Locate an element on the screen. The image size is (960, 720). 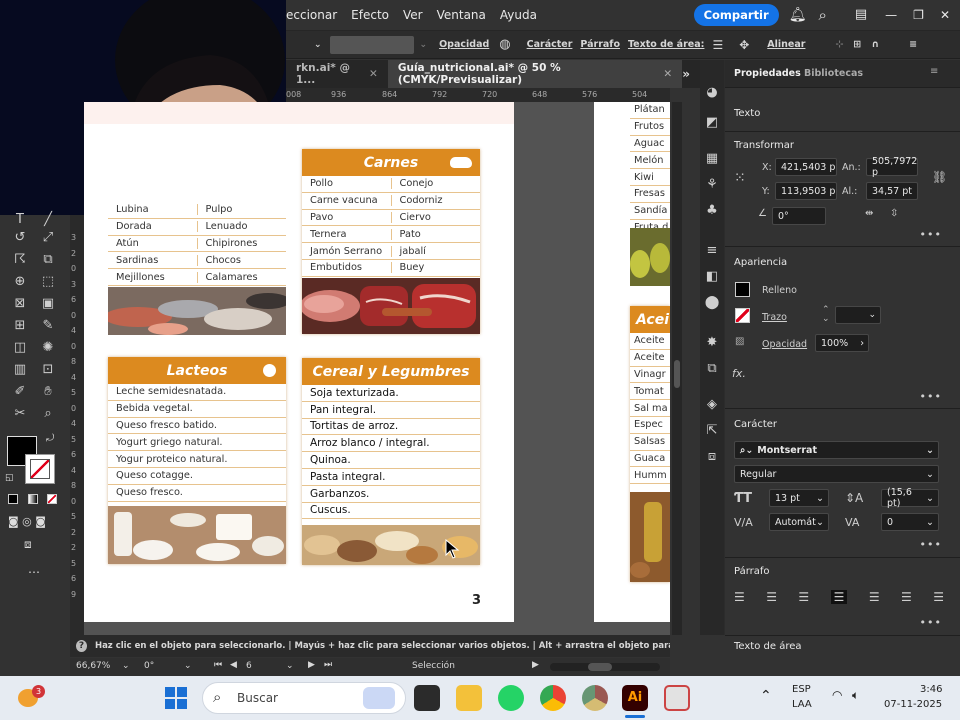
font-size-field: 13 pt ⌄ is located at coordinates (799, 498).